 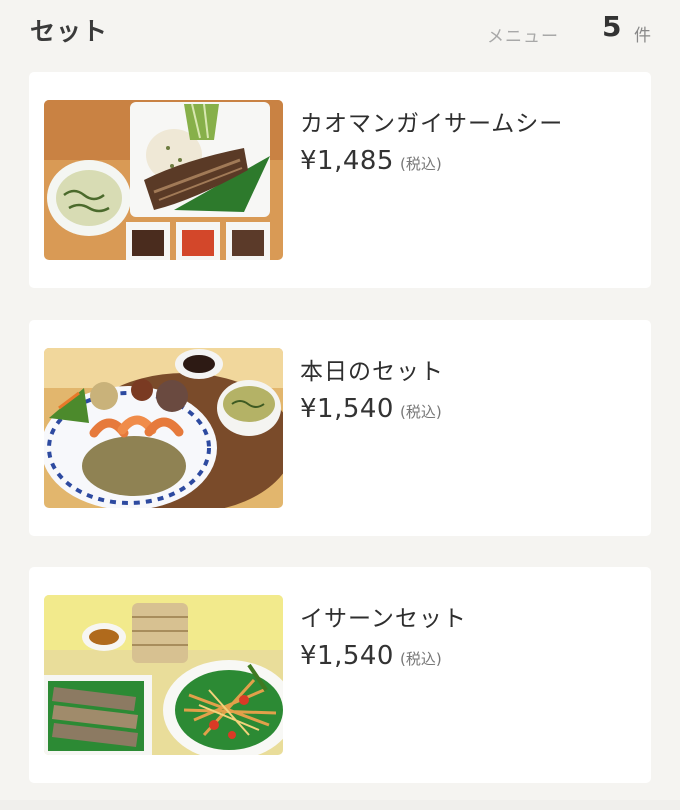 I want to click on menu-count-unit: 件, so click(x=642, y=36).